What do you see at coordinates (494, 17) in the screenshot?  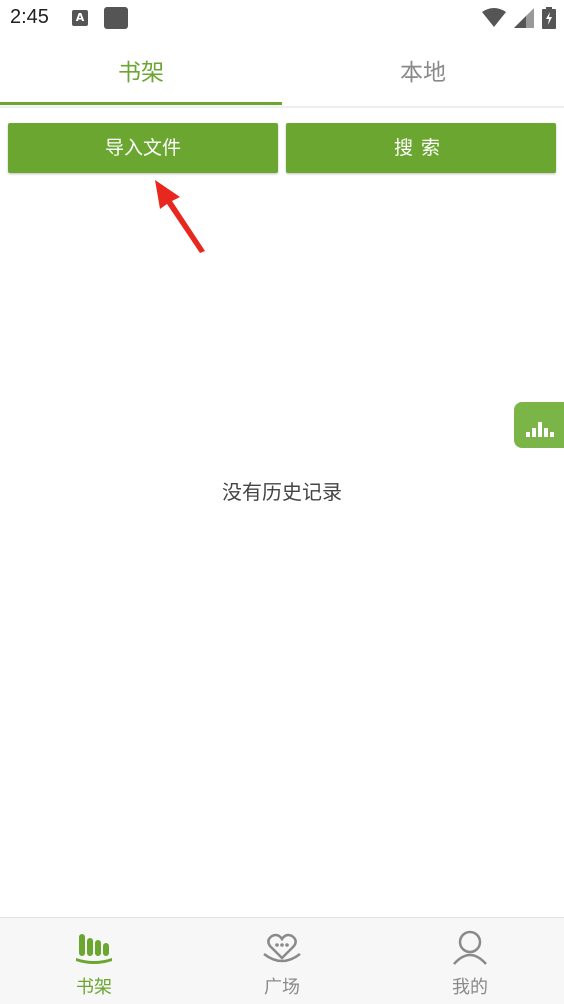 I see `wifi-icon` at bounding box center [494, 17].